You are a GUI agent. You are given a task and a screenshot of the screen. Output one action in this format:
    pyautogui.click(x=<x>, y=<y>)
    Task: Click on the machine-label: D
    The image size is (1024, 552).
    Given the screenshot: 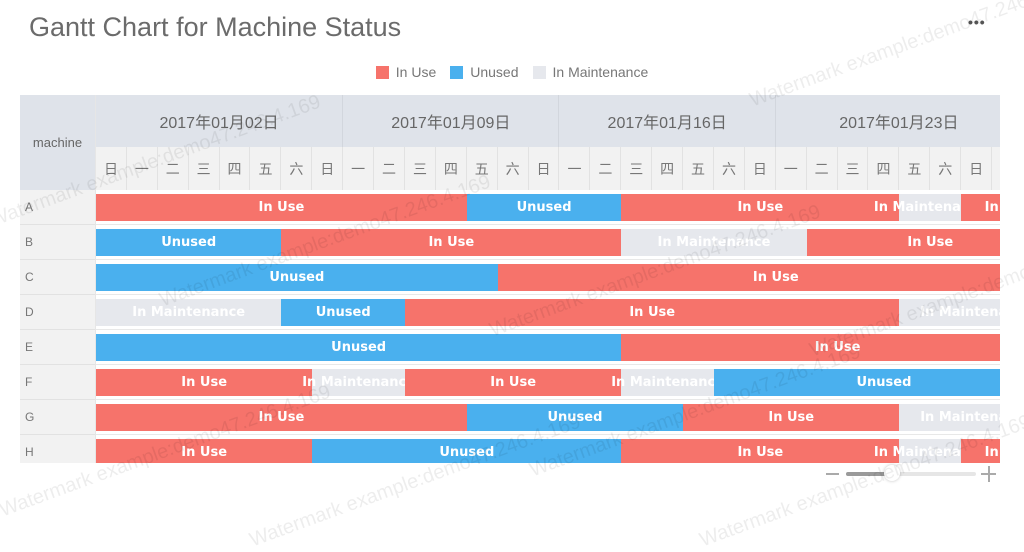 What is the action you would take?
    pyautogui.click(x=57, y=312)
    